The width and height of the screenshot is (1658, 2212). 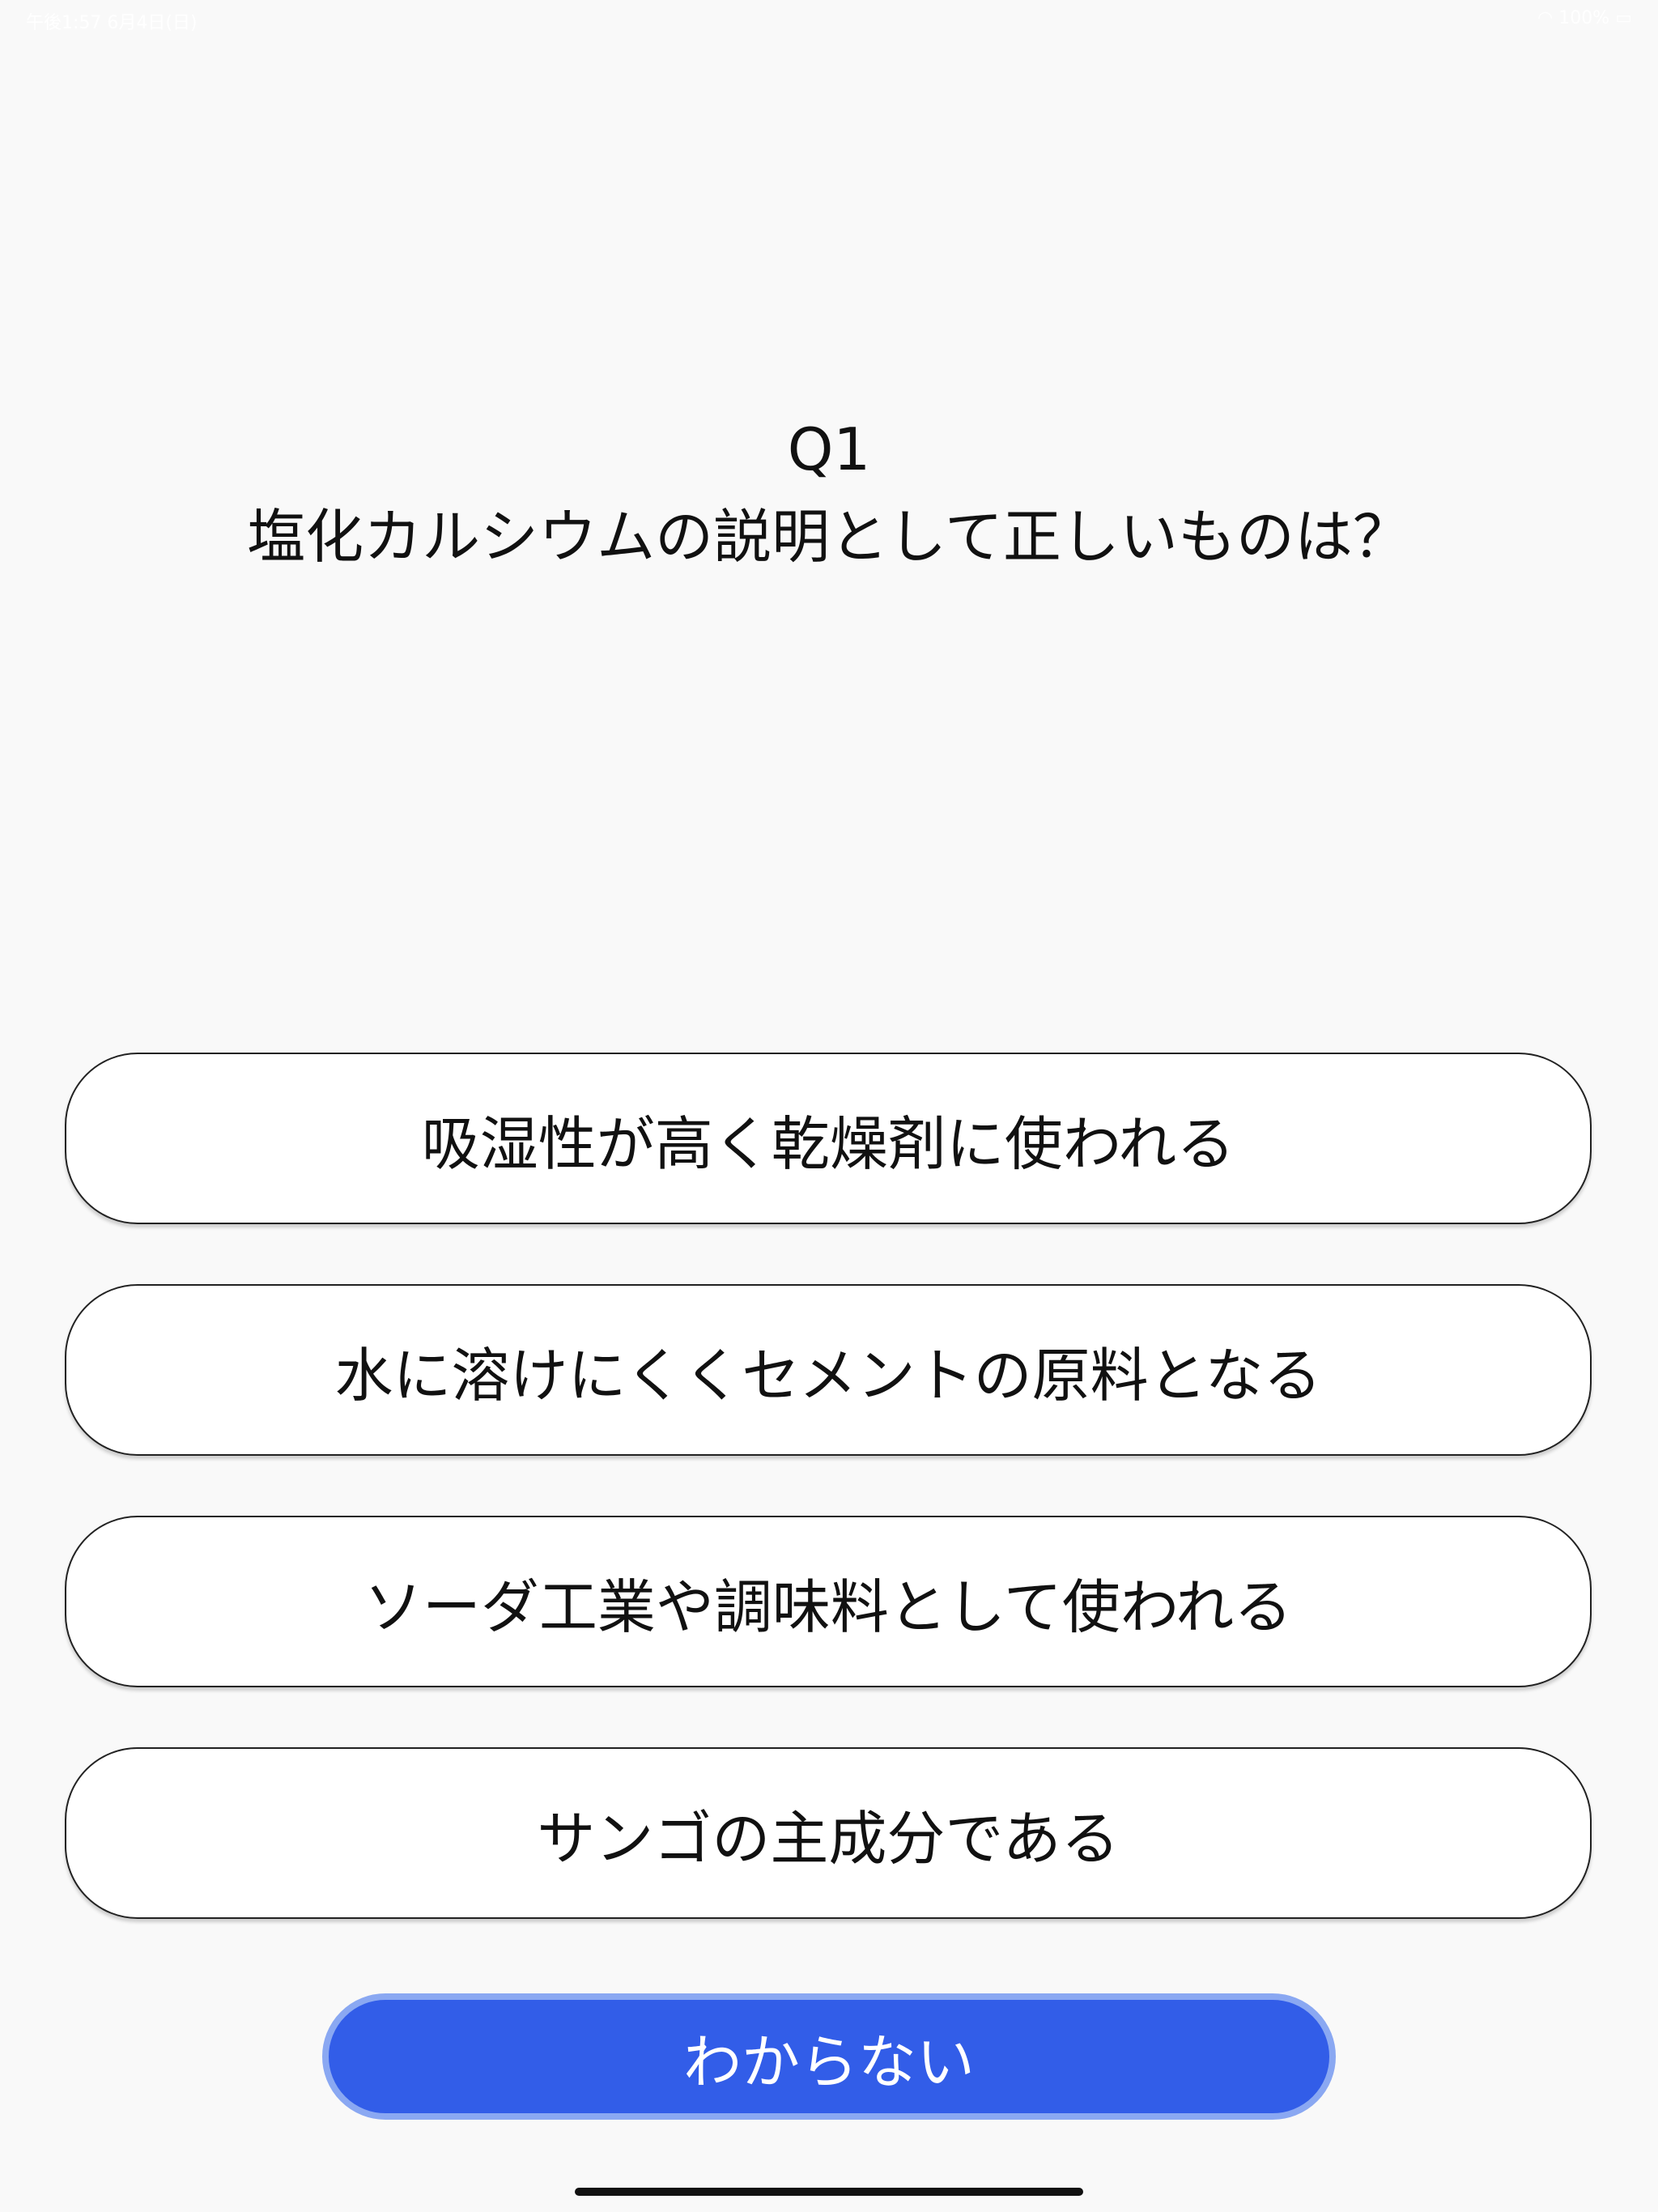 What do you see at coordinates (829, 19) in the screenshot?
I see `status-bar: 午後1:57 6月4日(日) ◠ 100% ▭` at bounding box center [829, 19].